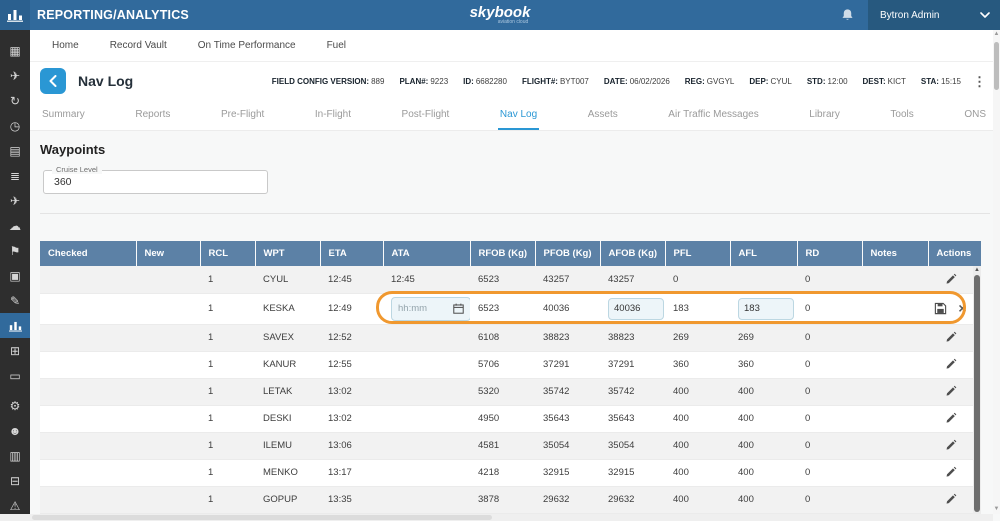 This screenshot has width=1000, height=521. What do you see at coordinates (138, 45) in the screenshot?
I see `nav-item-record-vault: Record Vault` at bounding box center [138, 45].